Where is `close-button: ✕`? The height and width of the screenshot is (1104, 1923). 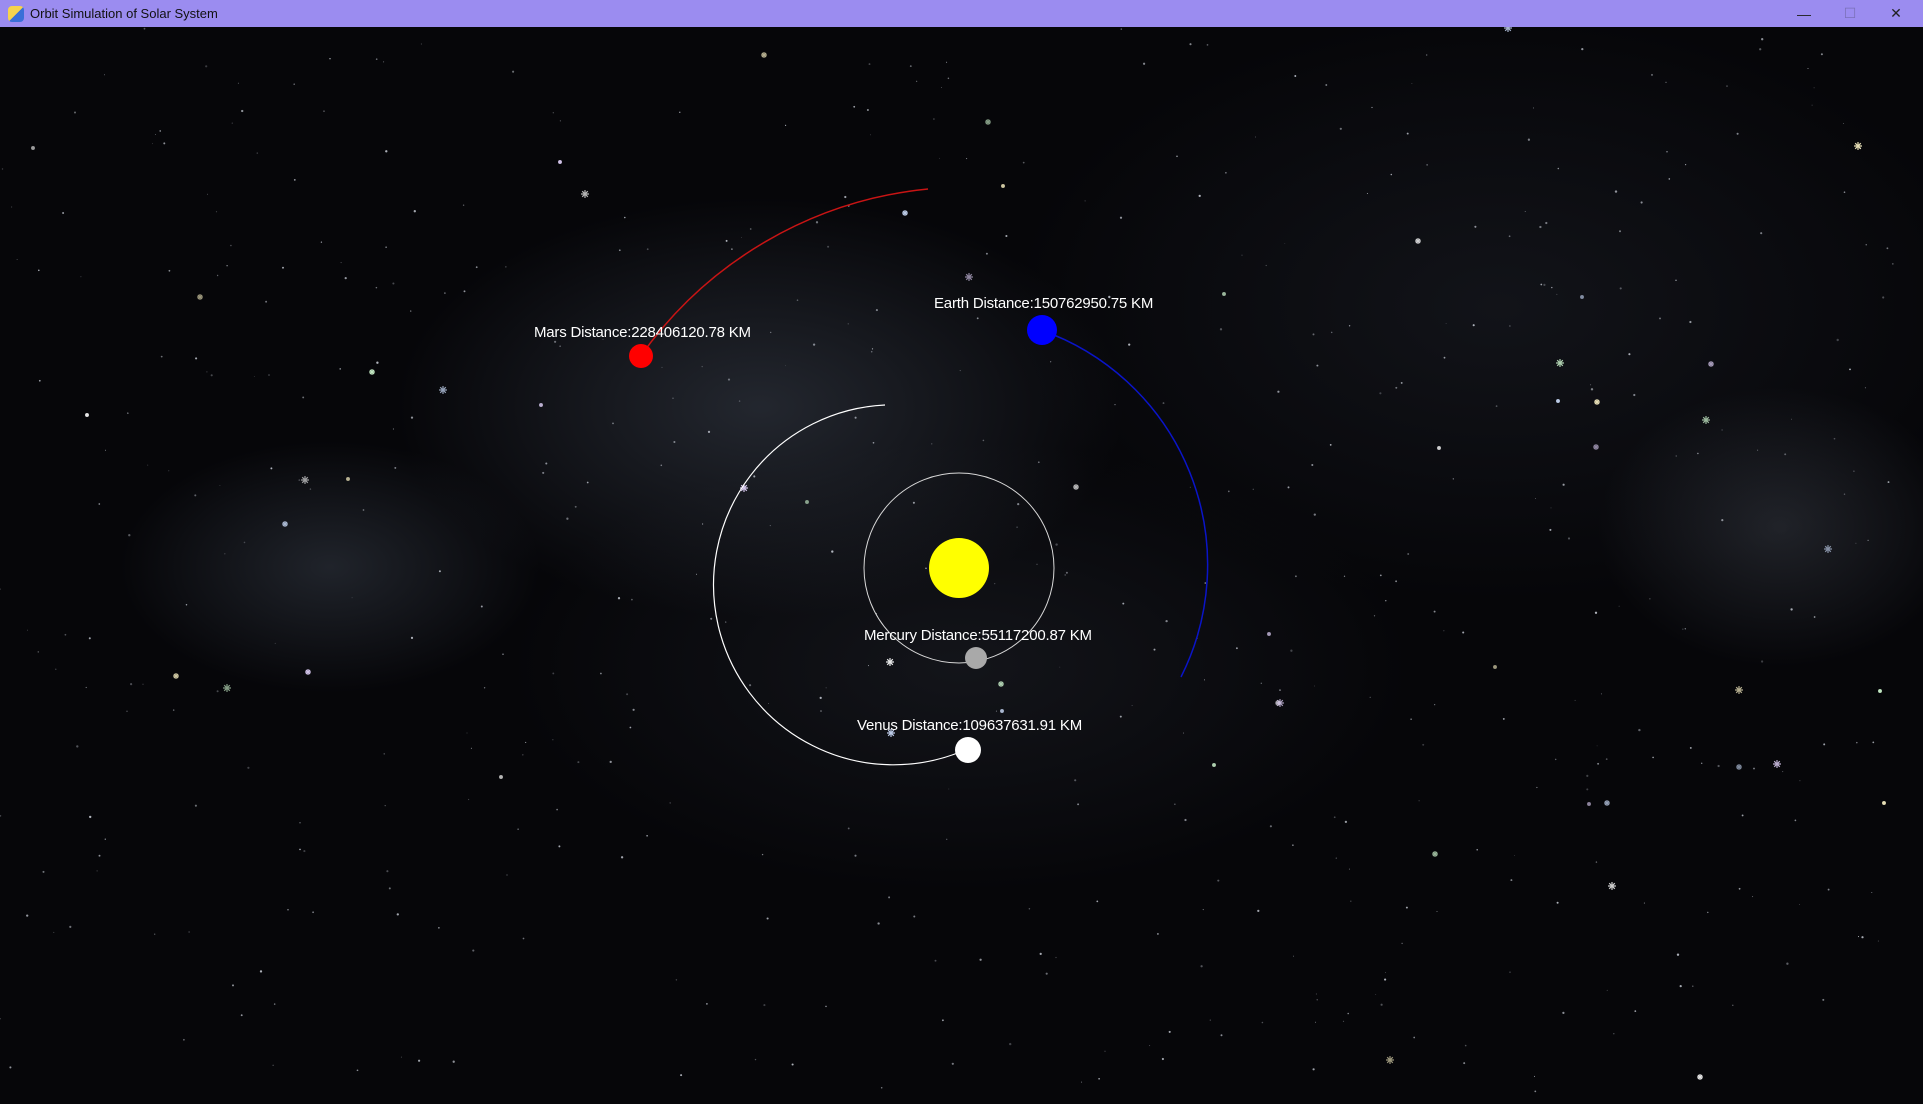 close-button: ✕ is located at coordinates (1896, 13).